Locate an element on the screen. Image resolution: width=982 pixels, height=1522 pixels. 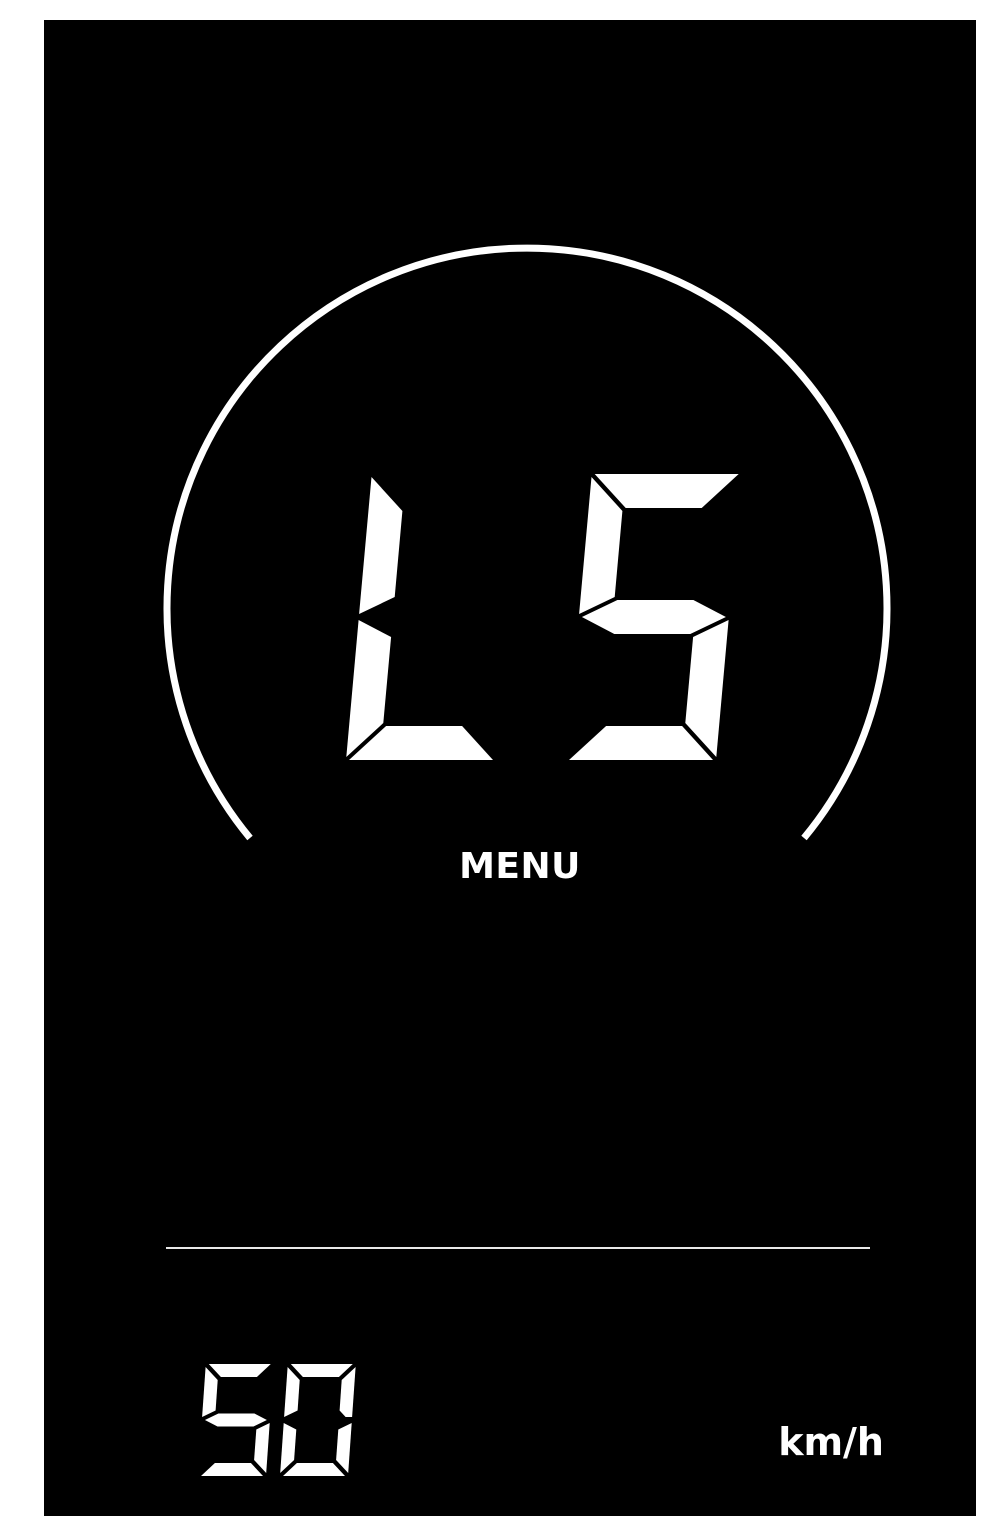
main-code-digit-2-segment-f is located at coordinates (601, 545).